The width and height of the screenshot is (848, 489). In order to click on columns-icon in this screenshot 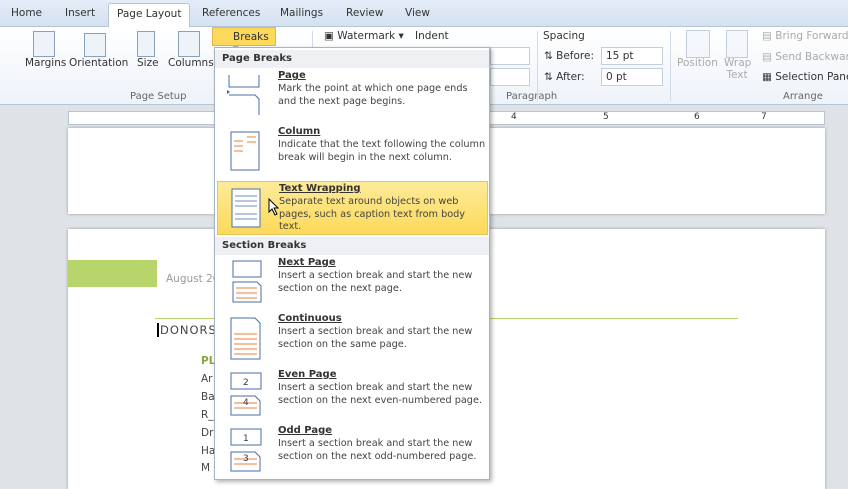, I will do `click(189, 44)`.